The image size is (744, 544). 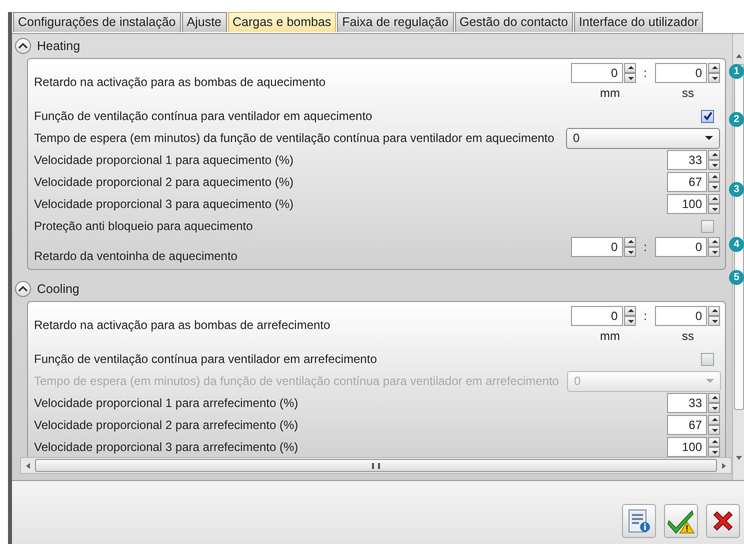 What do you see at coordinates (205, 359) in the screenshot?
I see `setting-label: Função de ventilação contínua para ventilador em arrefecimento` at bounding box center [205, 359].